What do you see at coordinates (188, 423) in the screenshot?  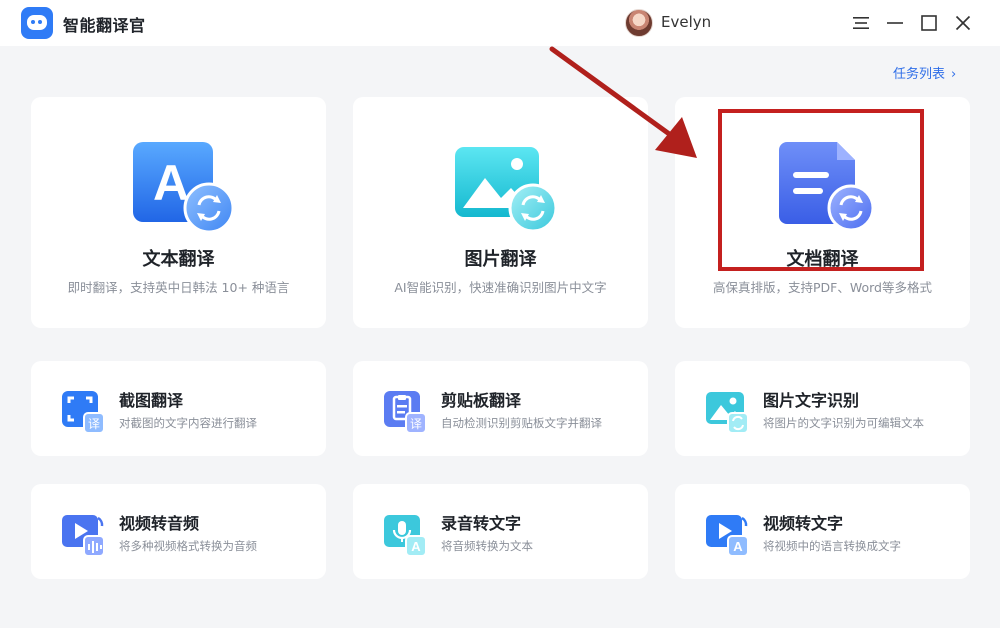 I see `card-description: 对截图的文字内容进行翻译` at bounding box center [188, 423].